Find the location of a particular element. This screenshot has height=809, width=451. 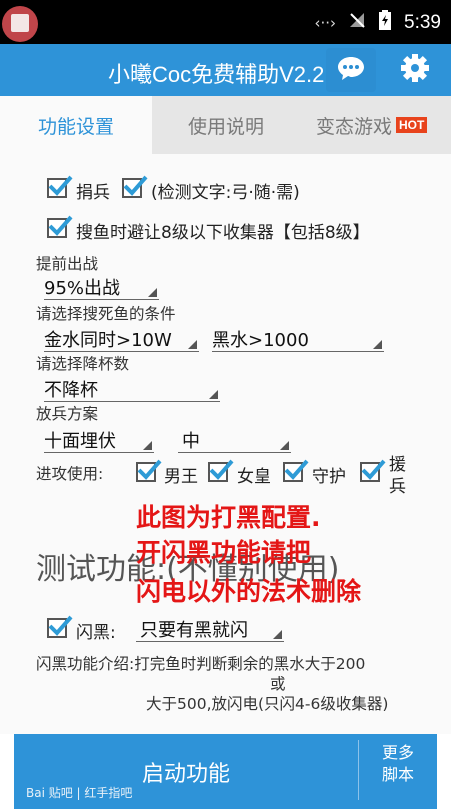

troop-plan-label: 放兵方案 is located at coordinates (67, 414).